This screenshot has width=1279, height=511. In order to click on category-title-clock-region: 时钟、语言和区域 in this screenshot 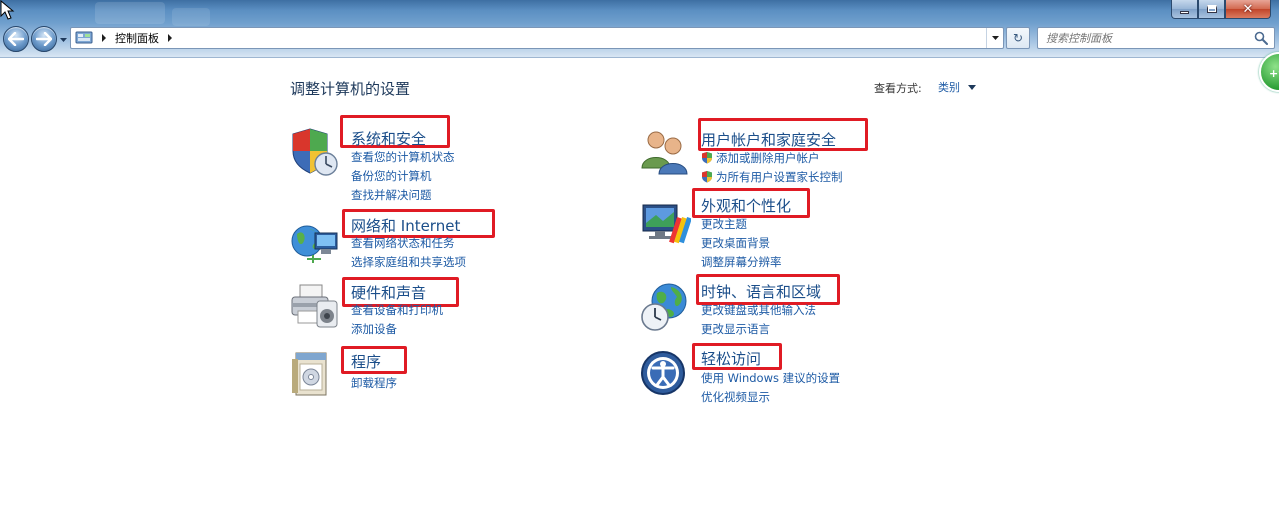, I will do `click(761, 291)`.